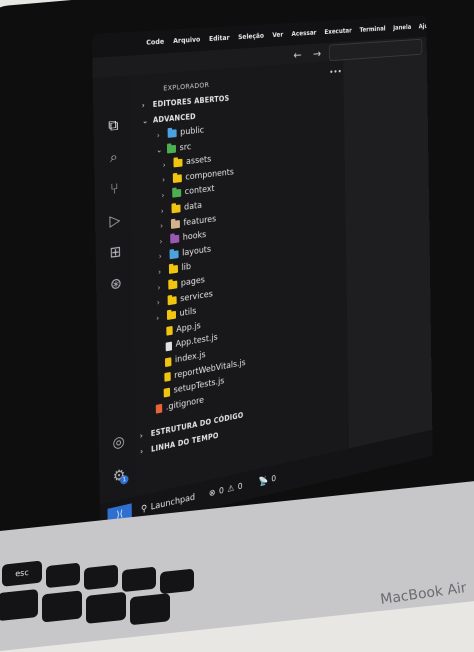  What do you see at coordinates (186, 268) in the screenshot?
I see `tree-label: lib` at bounding box center [186, 268].